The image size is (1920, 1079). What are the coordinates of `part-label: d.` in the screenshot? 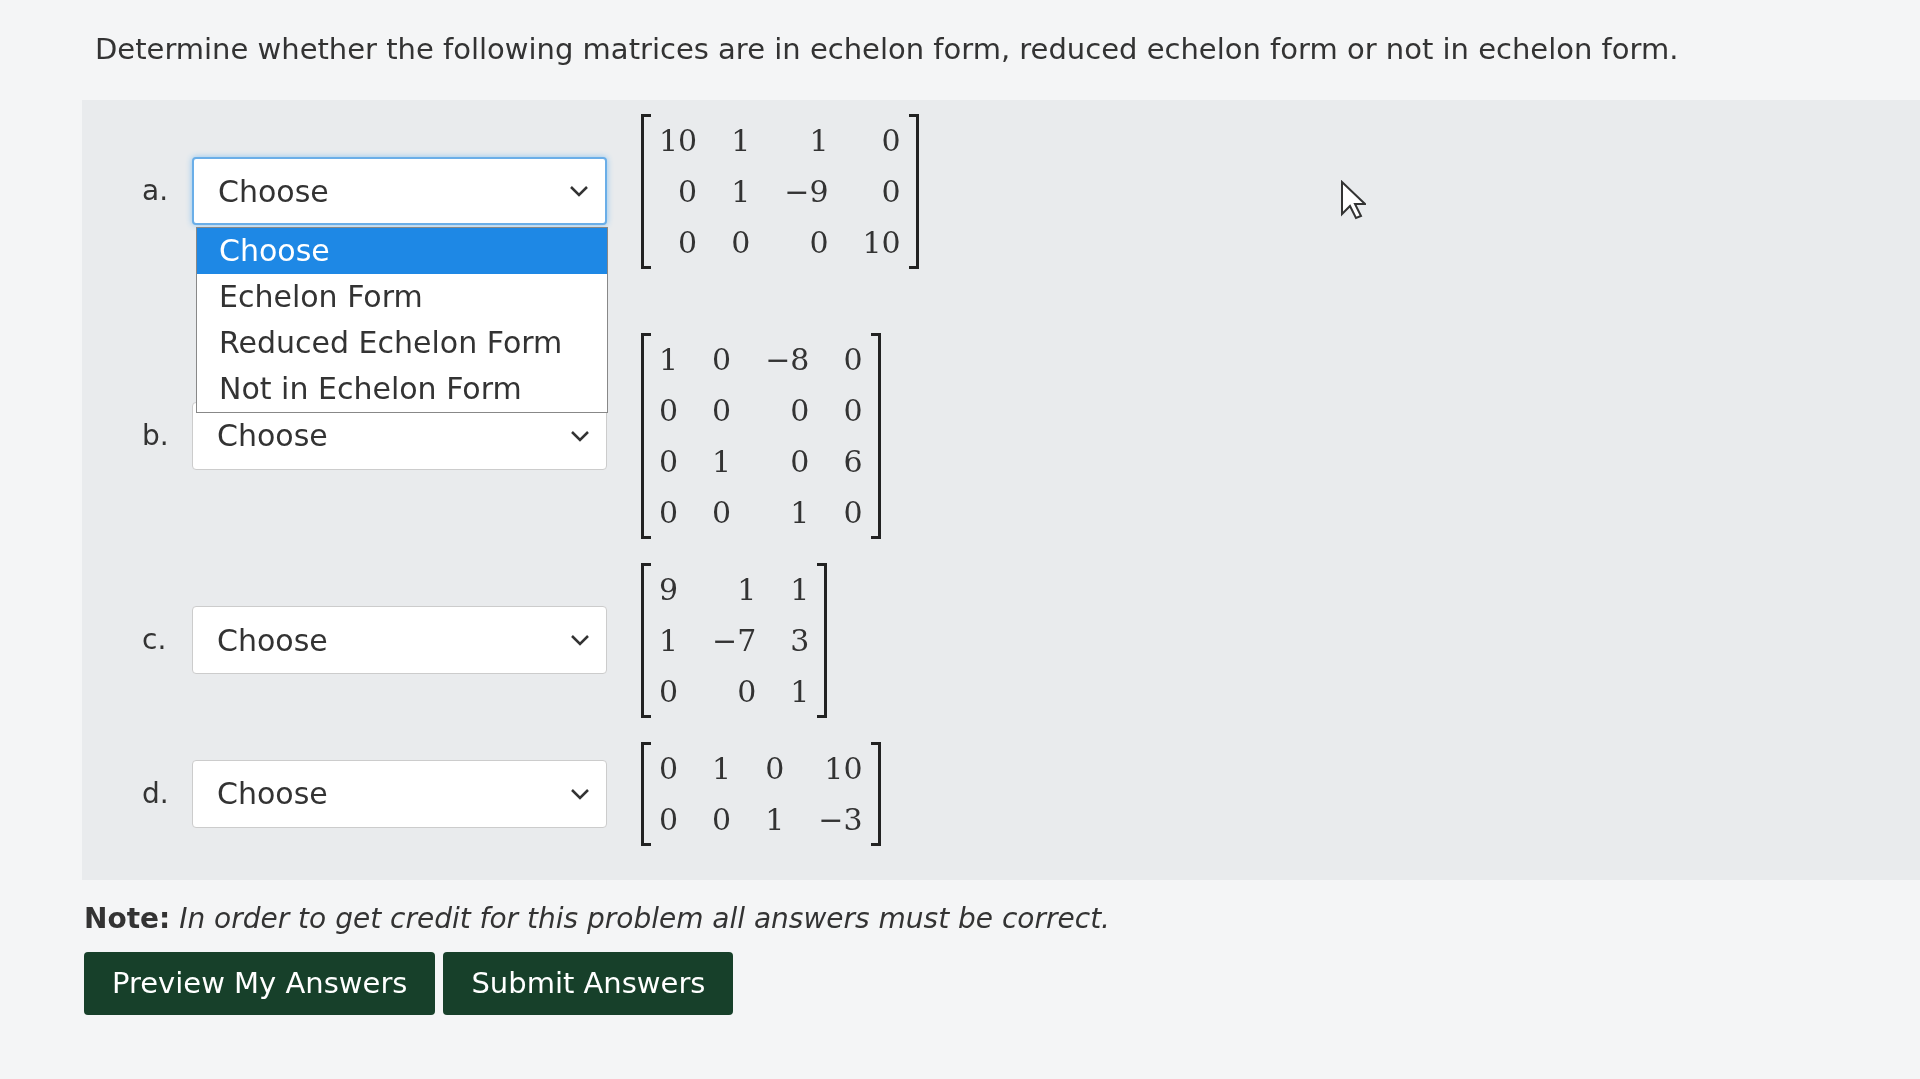 It's located at (156, 793).